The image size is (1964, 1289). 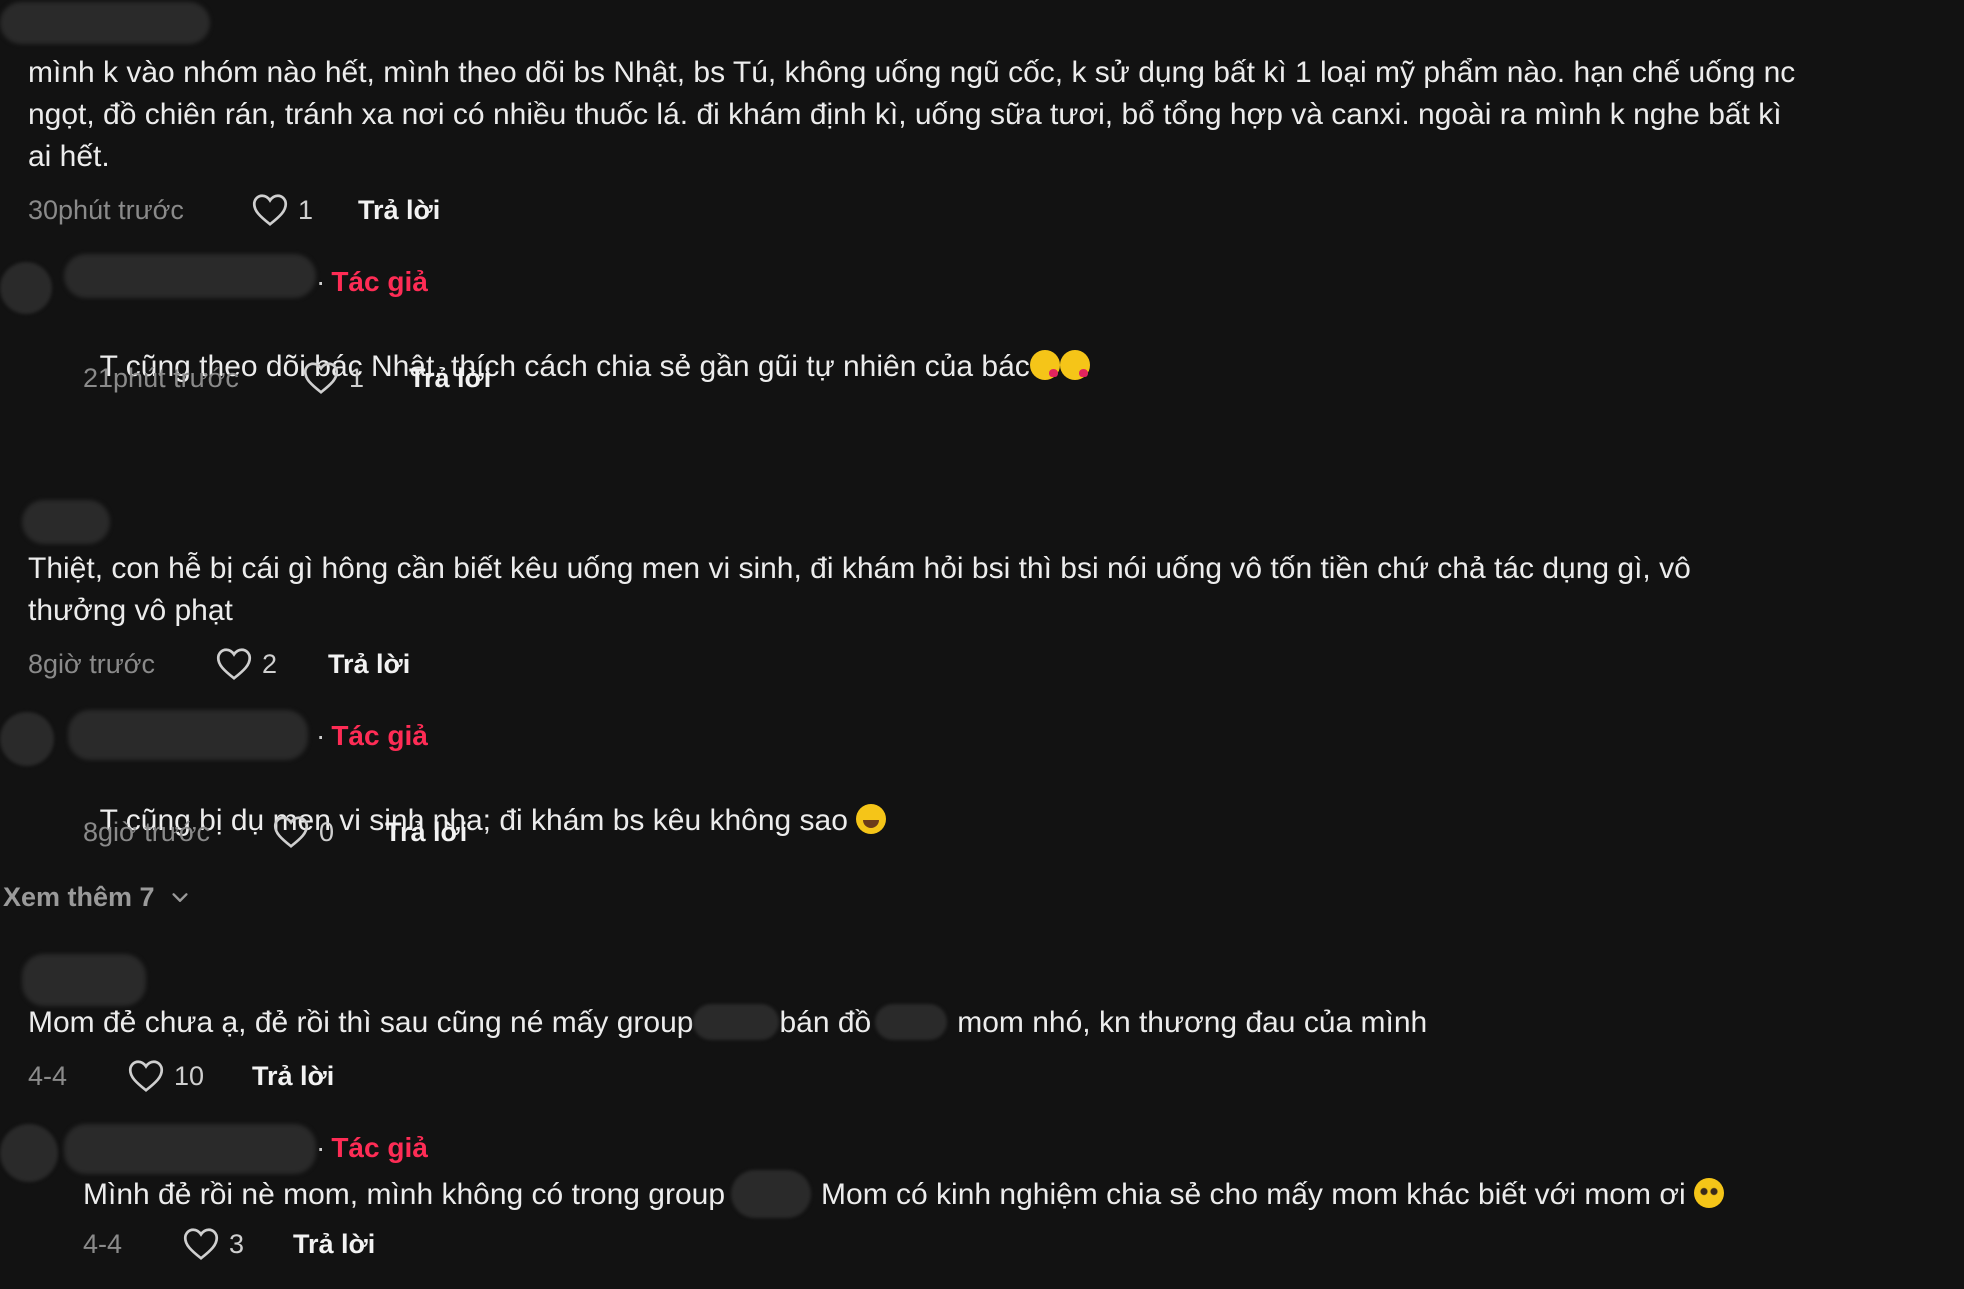 I want to click on reply-time: 21phút trước, so click(x=161, y=377).